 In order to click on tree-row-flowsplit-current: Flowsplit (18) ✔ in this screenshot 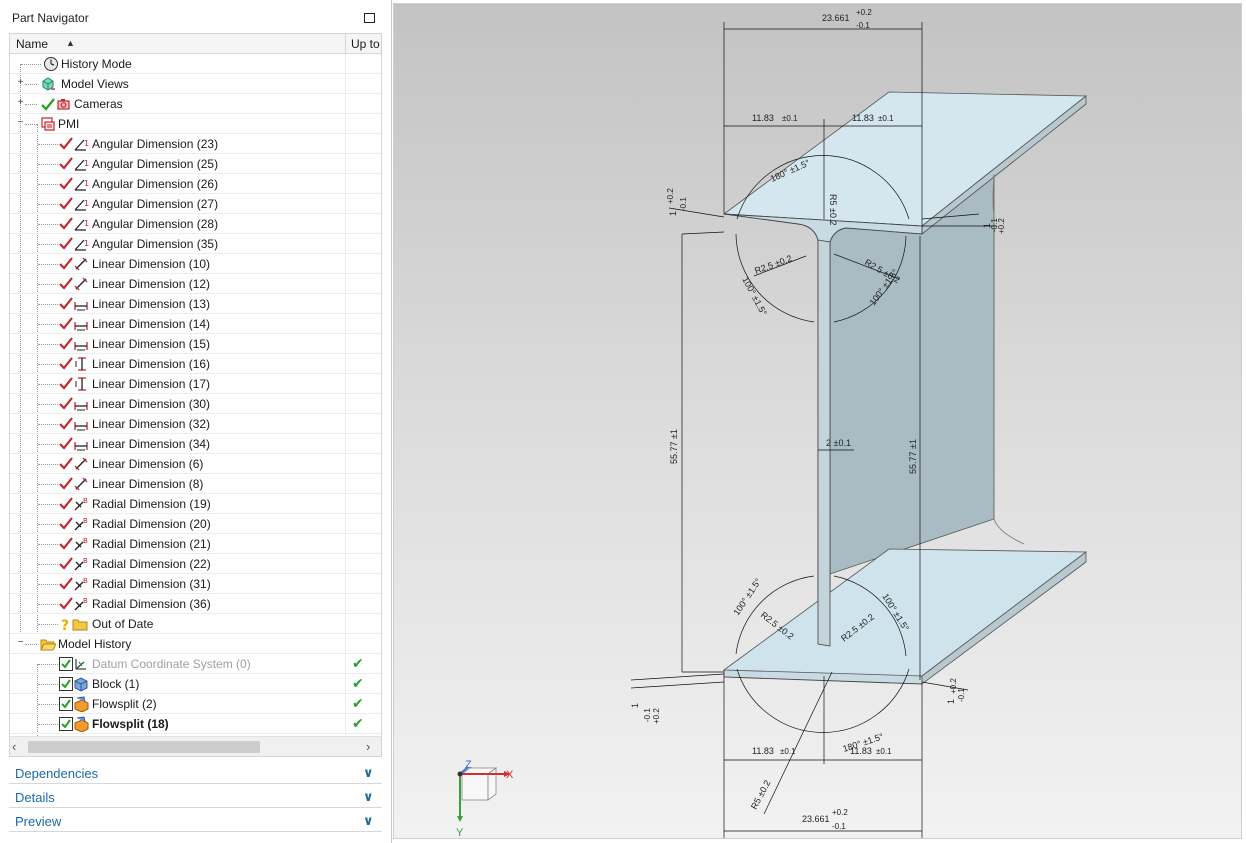, I will do `click(195, 724)`.